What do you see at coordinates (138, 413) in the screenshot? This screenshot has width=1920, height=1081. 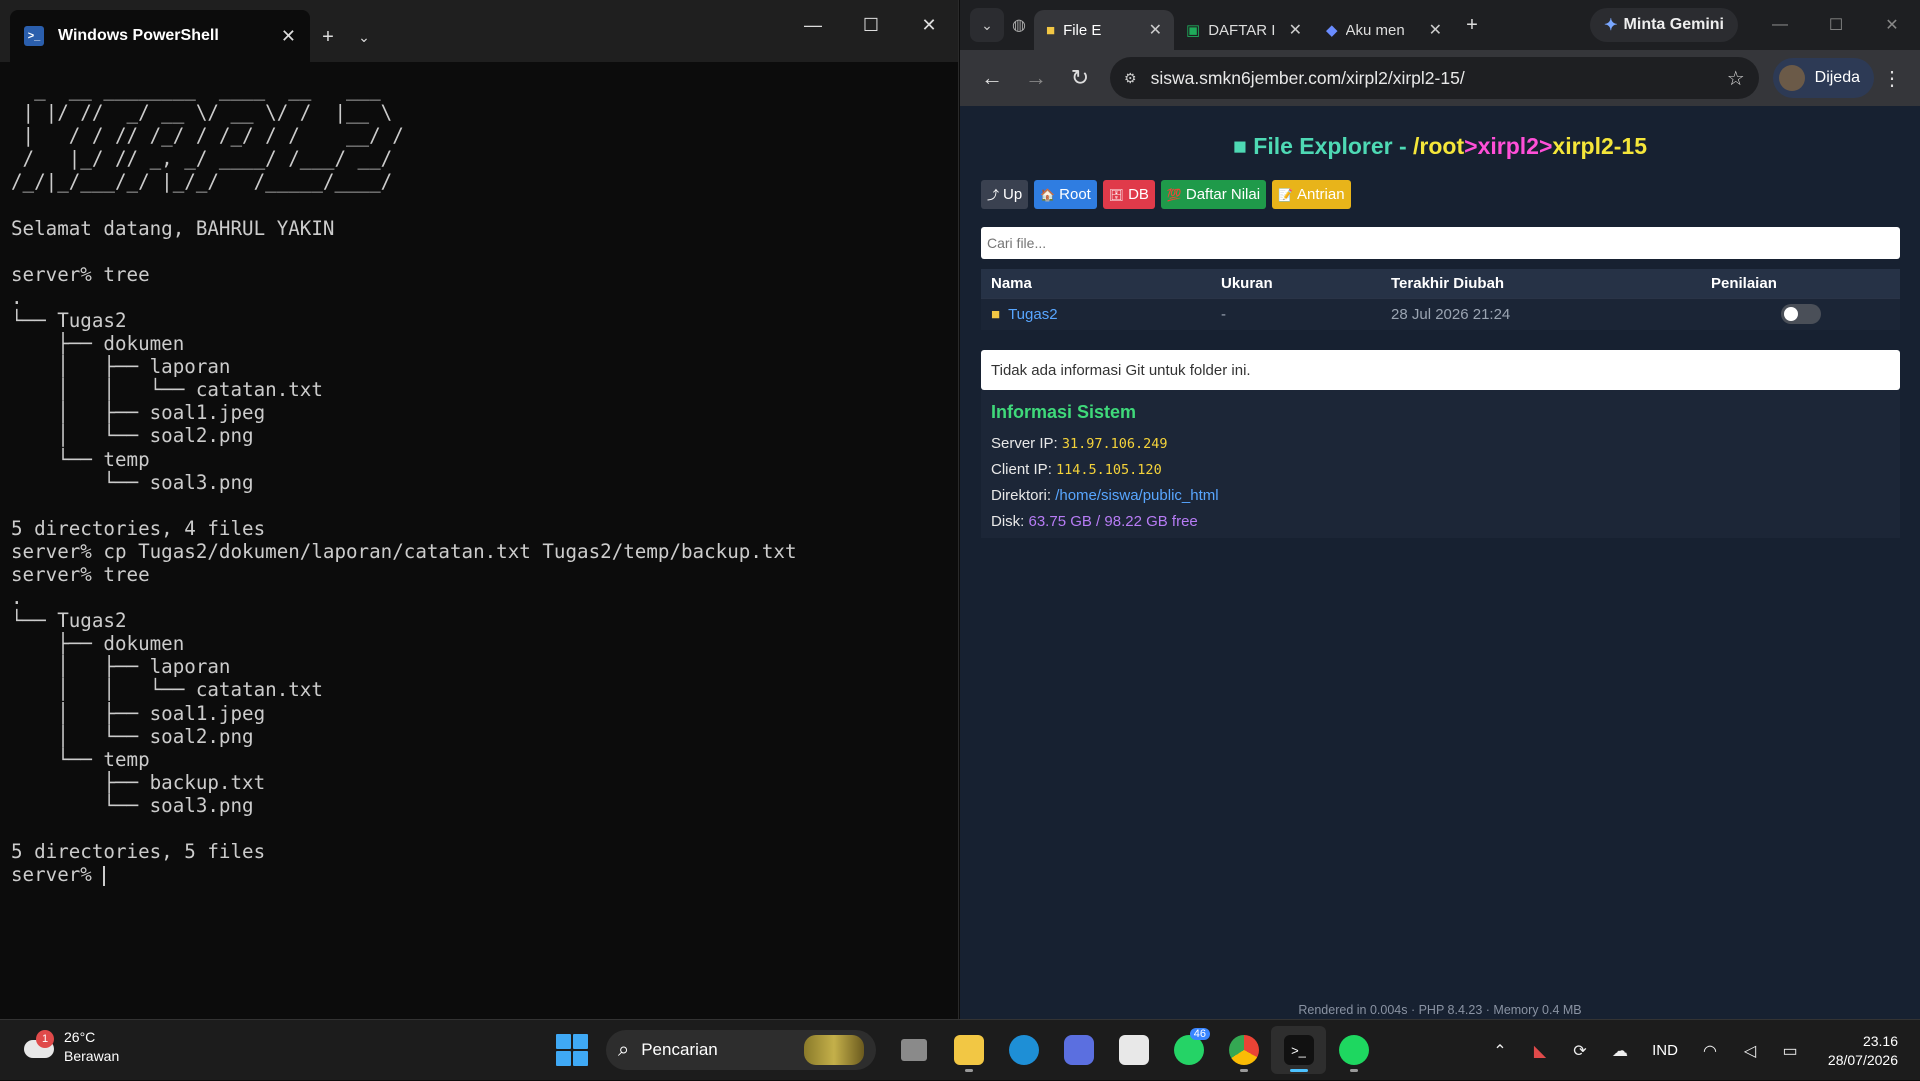 I see `terminal-line: │ ├── soal1.jpeg` at bounding box center [138, 413].